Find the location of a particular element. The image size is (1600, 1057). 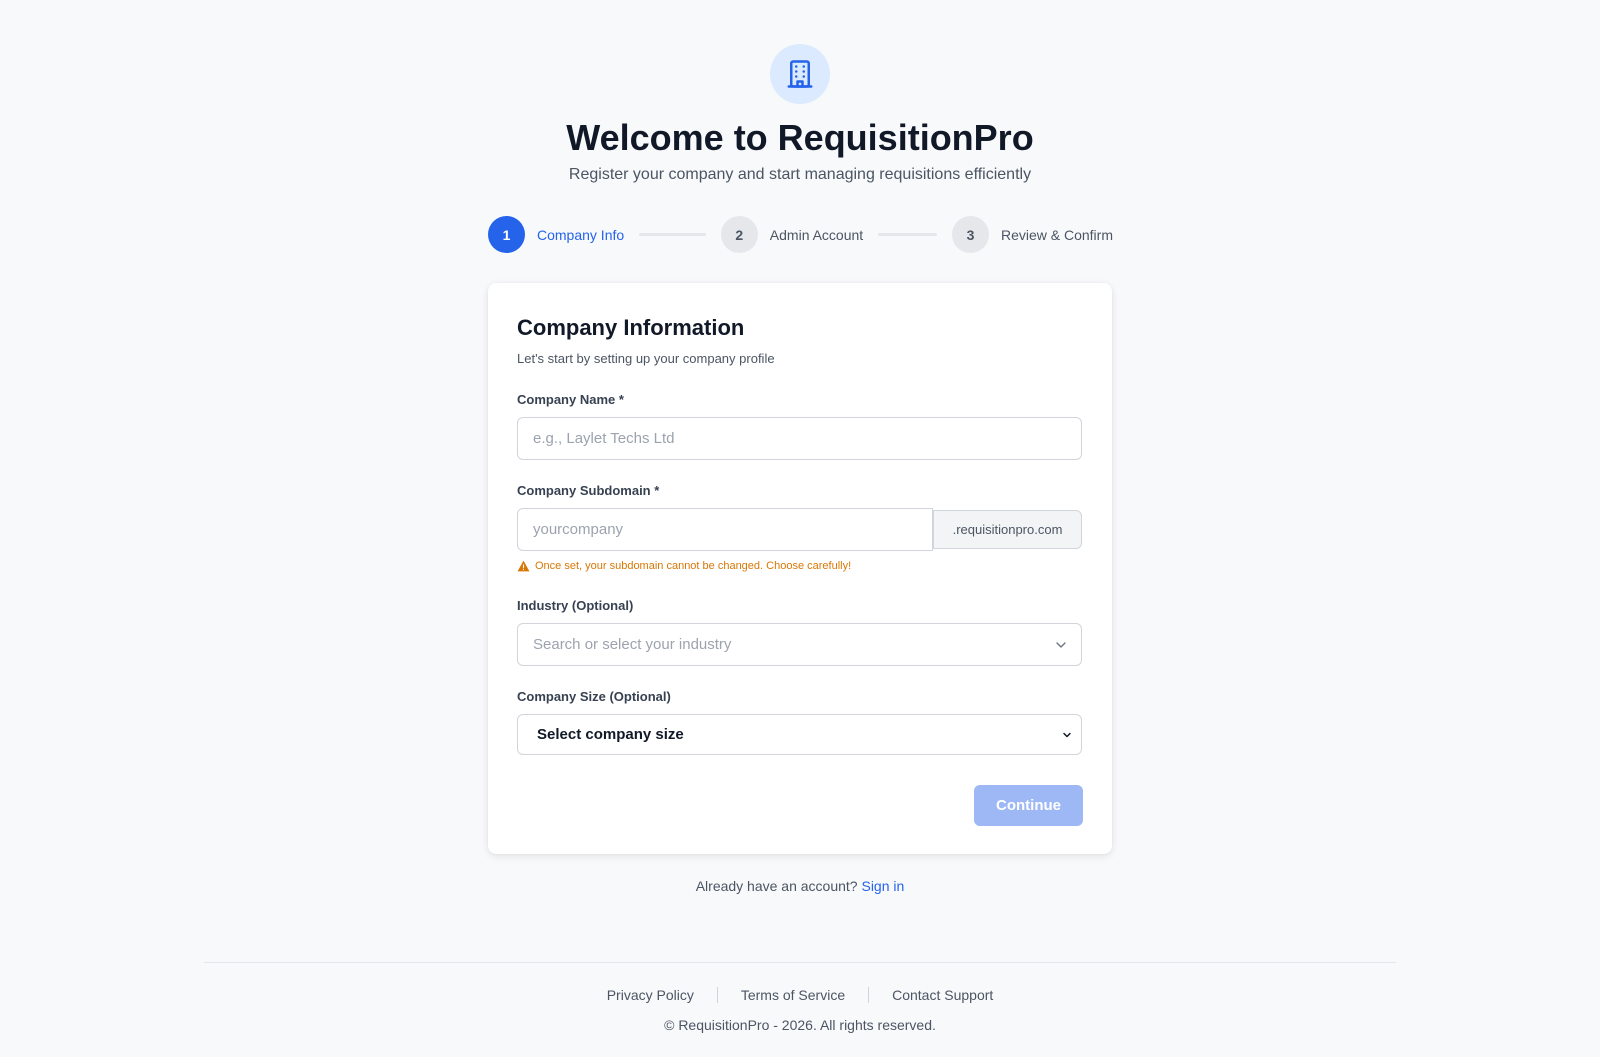

company-size-label: Company Size (Optional) is located at coordinates (594, 696).